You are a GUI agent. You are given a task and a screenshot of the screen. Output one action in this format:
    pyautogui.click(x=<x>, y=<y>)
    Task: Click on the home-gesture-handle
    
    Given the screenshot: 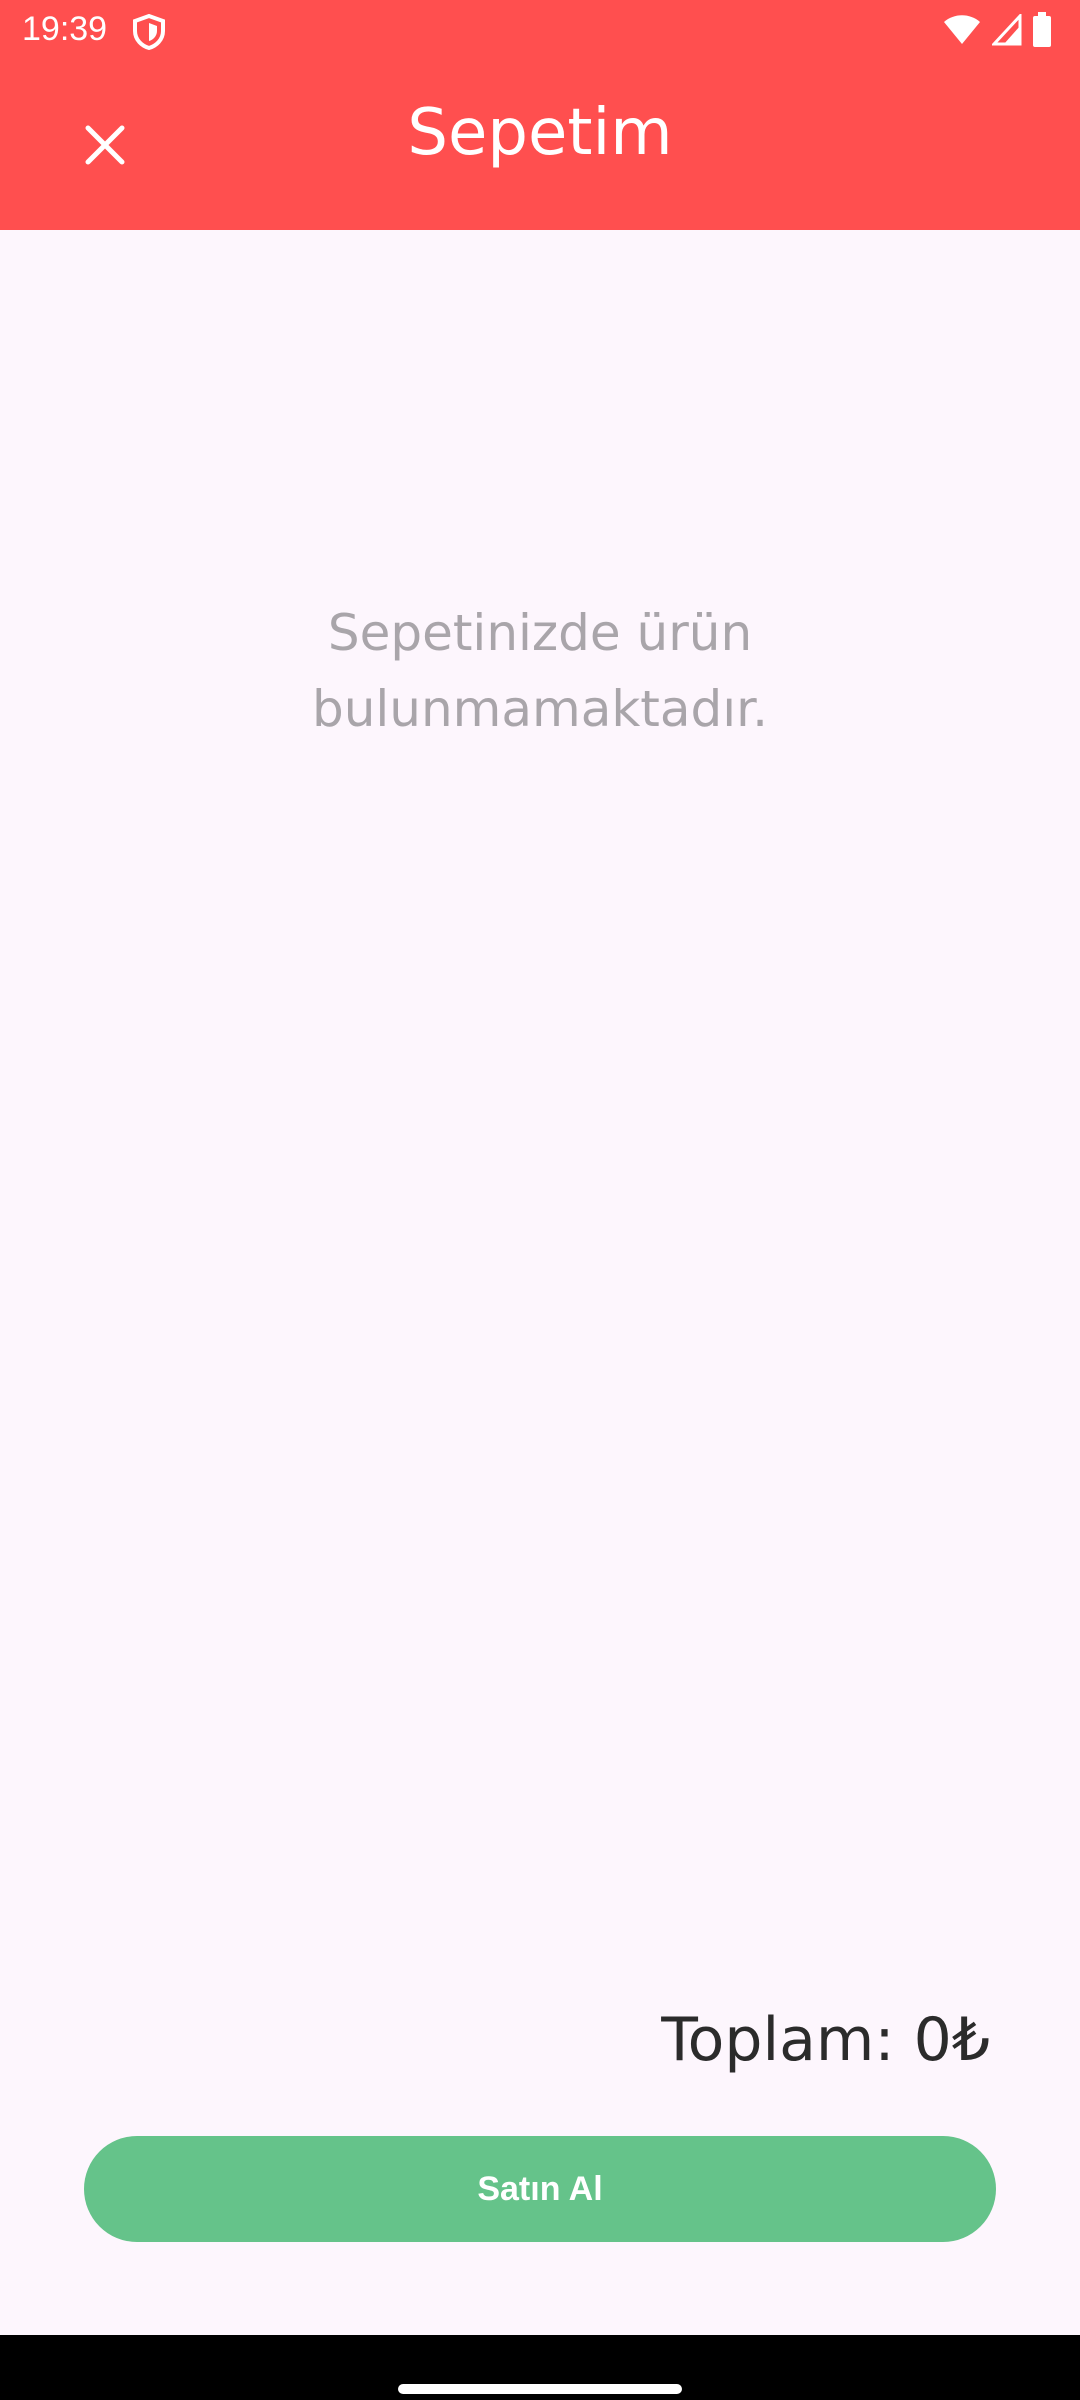 What is the action you would take?
    pyautogui.click(x=540, y=2389)
    